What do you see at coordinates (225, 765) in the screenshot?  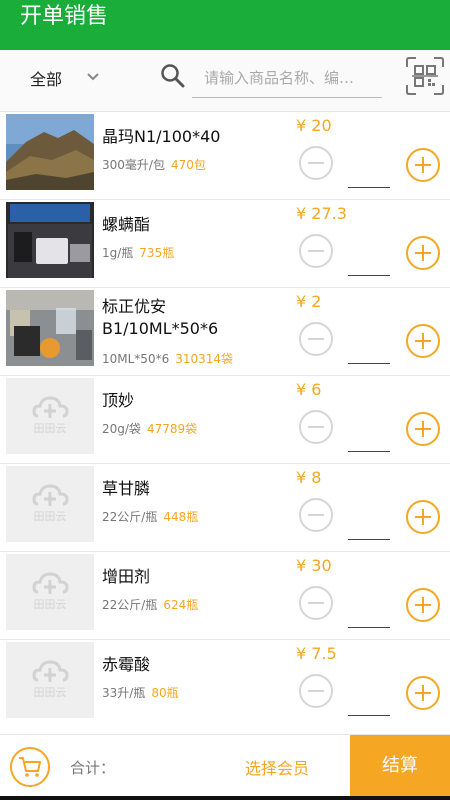 I see `checkout-bar: 合计： 选择会员 结算` at bounding box center [225, 765].